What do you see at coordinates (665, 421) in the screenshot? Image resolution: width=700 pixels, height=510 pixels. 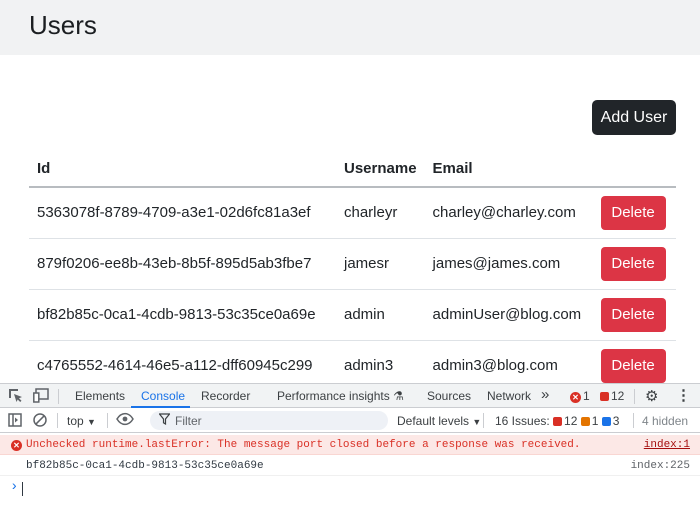 I see `hidden-messages-count: 4 hidden` at bounding box center [665, 421].